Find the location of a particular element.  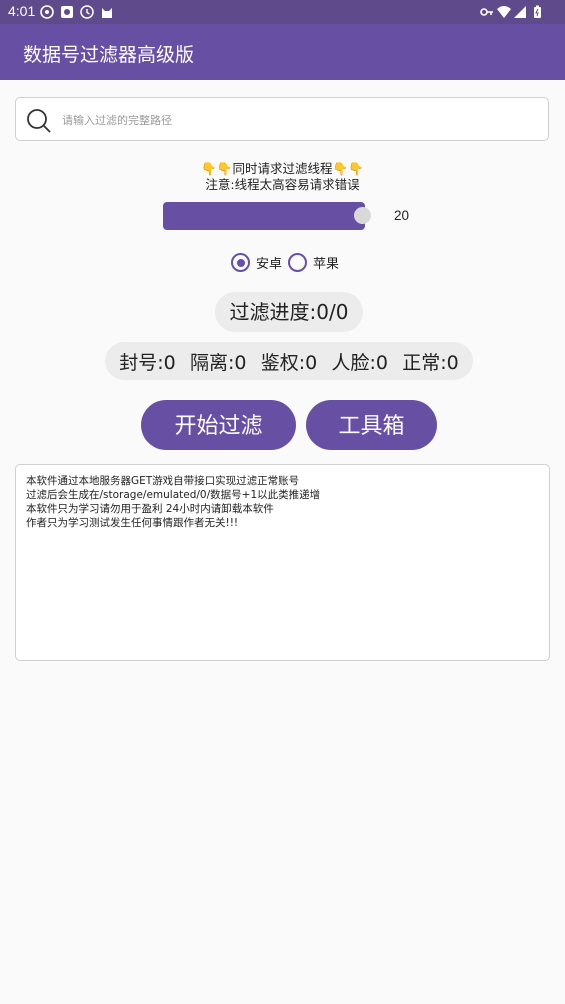

path-search-box is located at coordinates (282, 119).